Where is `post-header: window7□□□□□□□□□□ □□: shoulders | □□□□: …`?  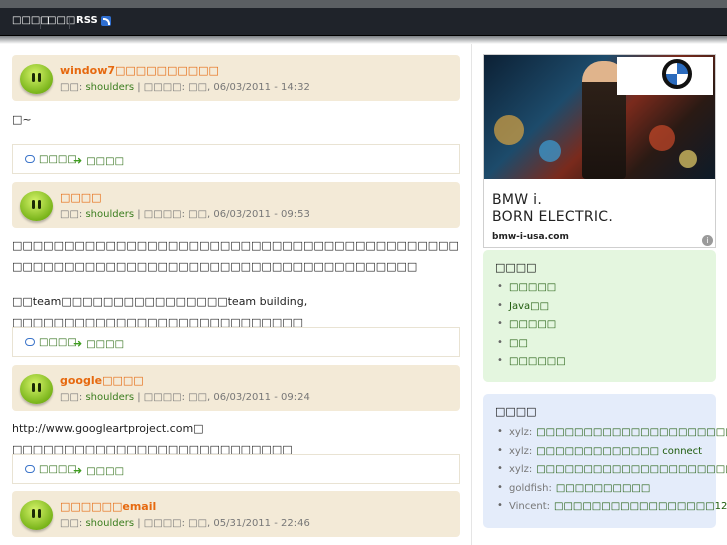 post-header: window7□□□□□□□□□□ □□: shoulders | □□□□: … is located at coordinates (236, 78).